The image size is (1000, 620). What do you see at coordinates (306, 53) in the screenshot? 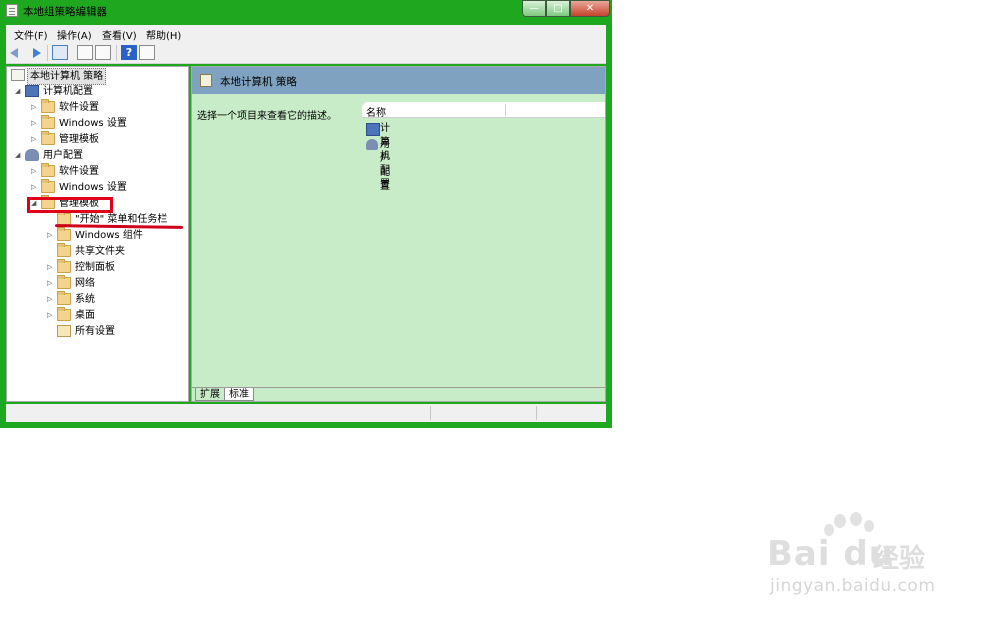
I see `toolbar: ?` at bounding box center [306, 53].